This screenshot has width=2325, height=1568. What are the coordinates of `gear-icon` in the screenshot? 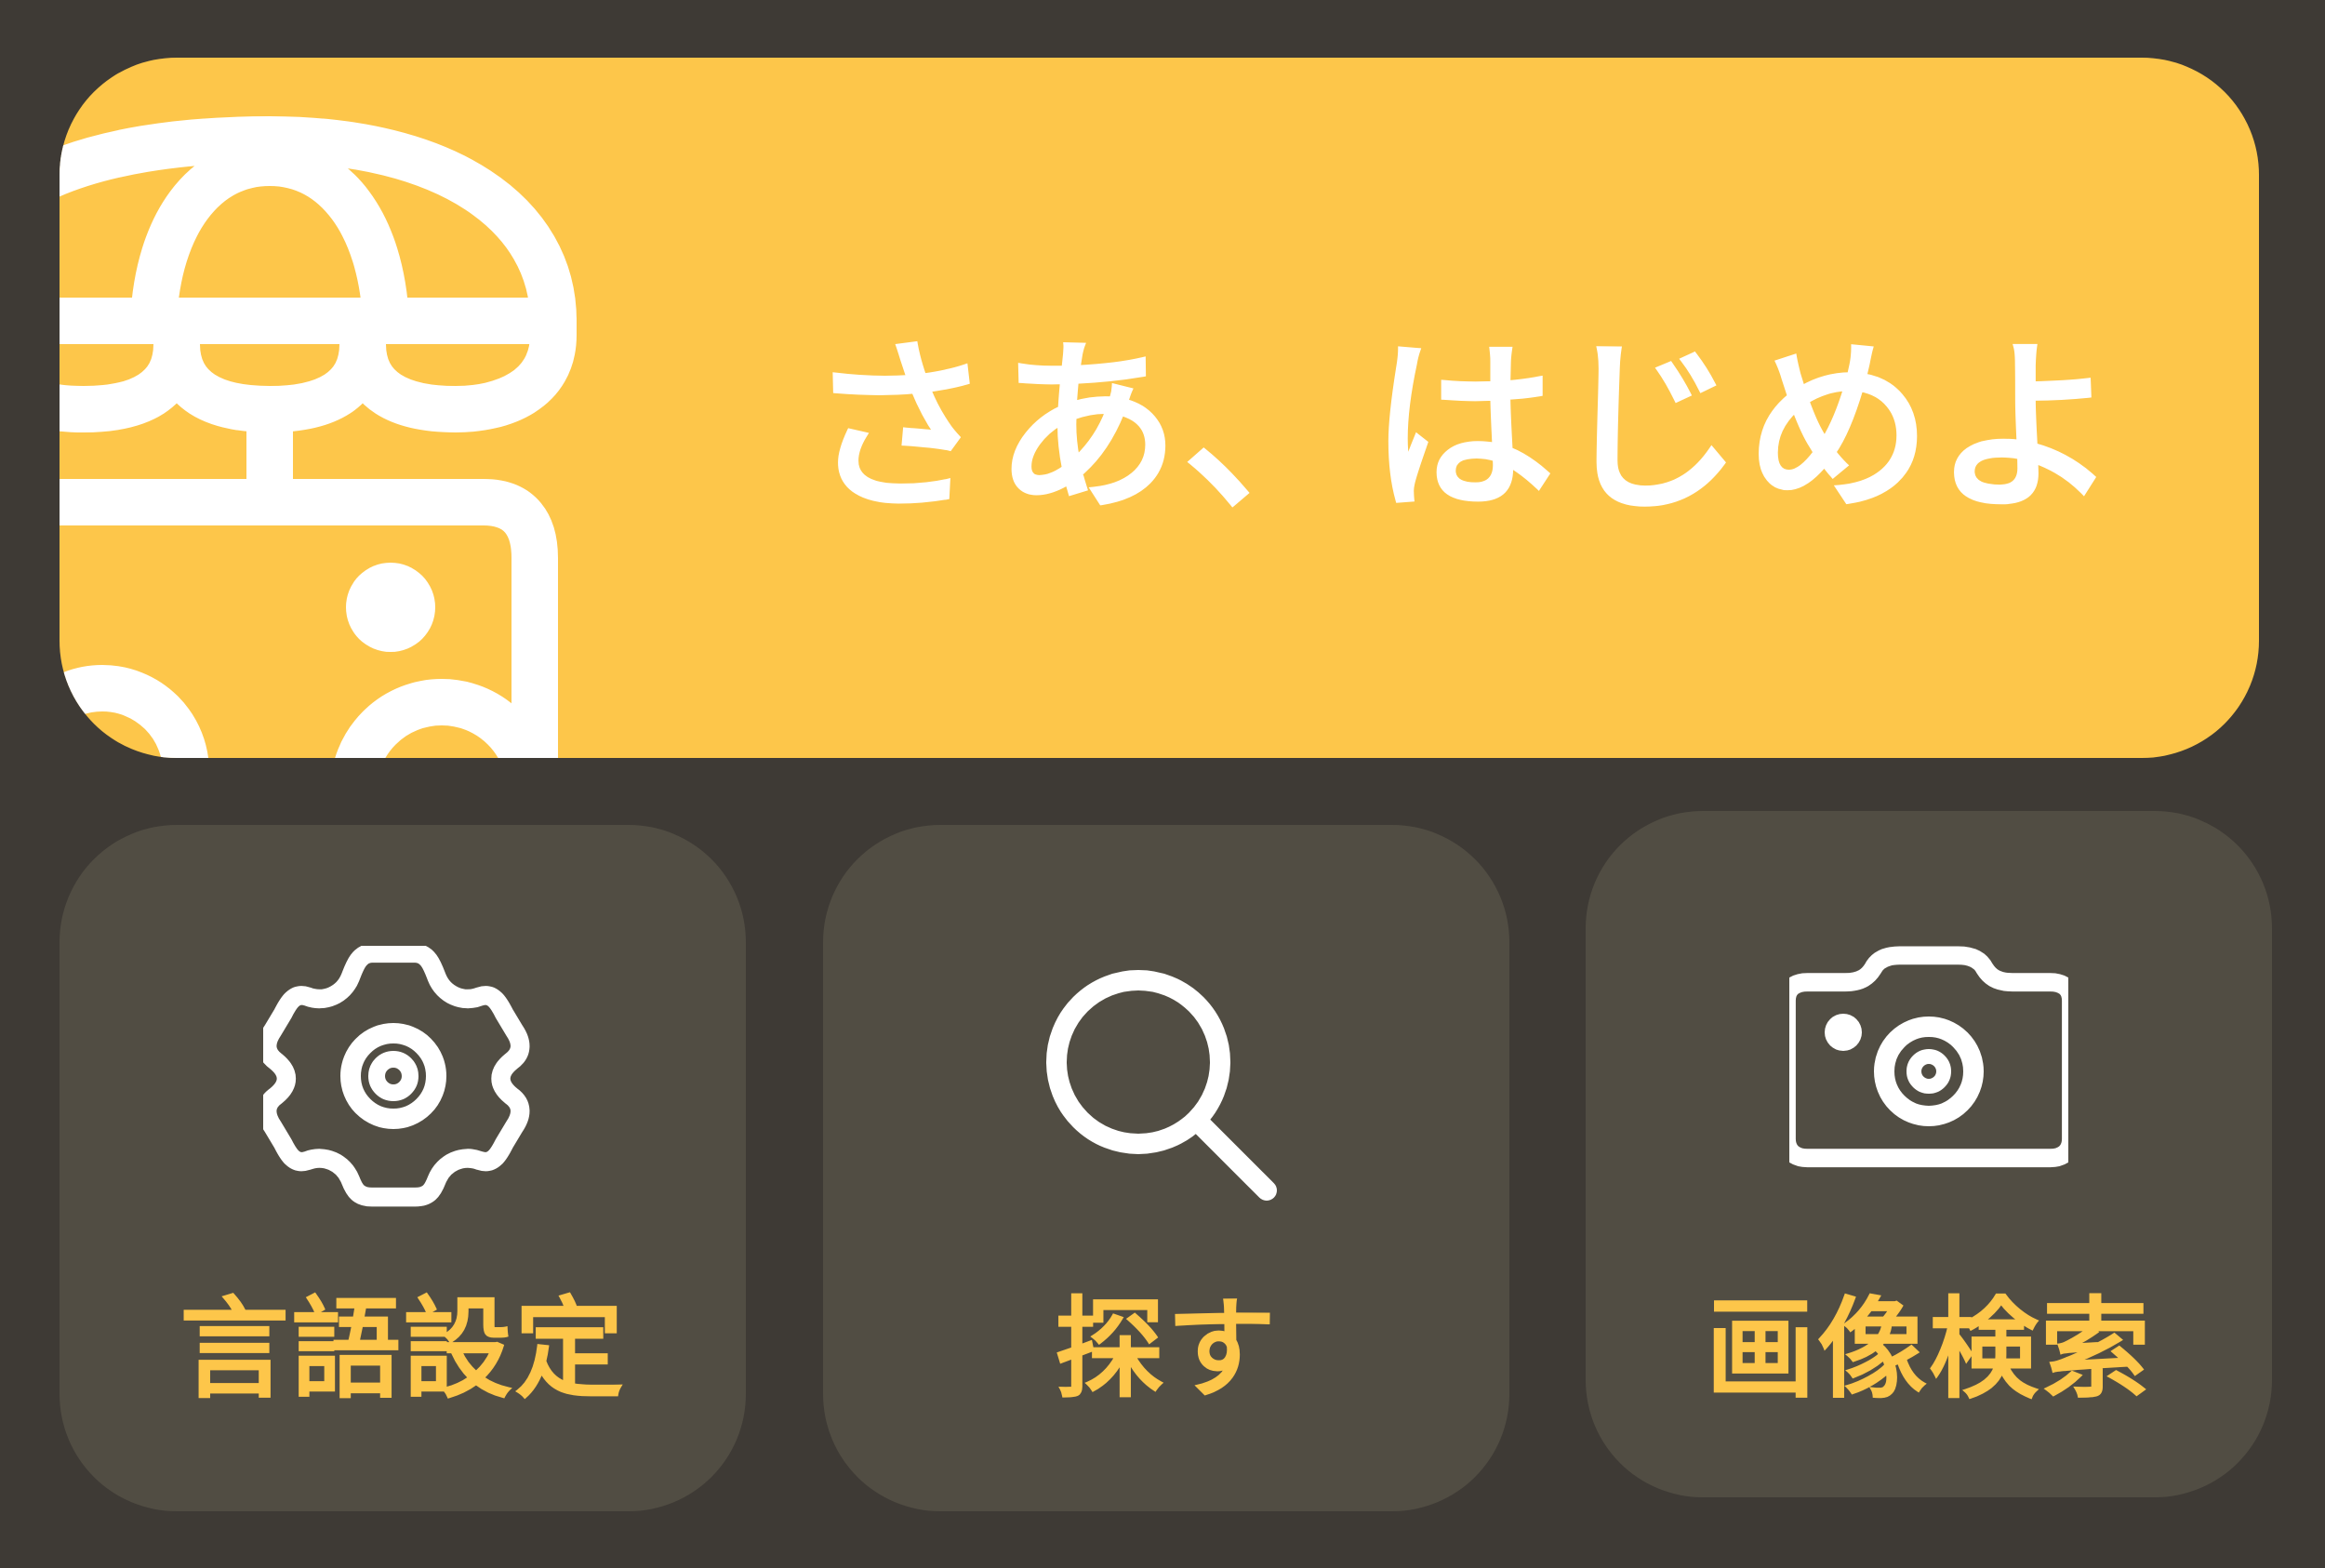 It's located at (396, 1076).